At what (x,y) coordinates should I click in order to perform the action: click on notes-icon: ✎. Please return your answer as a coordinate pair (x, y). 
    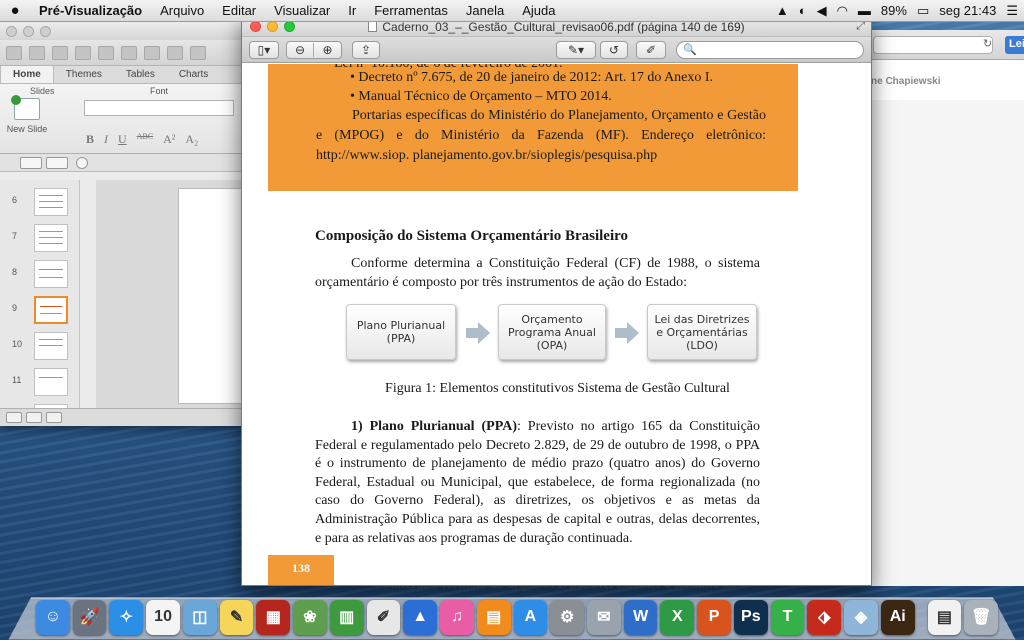
    Looking at the image, I should click on (236, 617).